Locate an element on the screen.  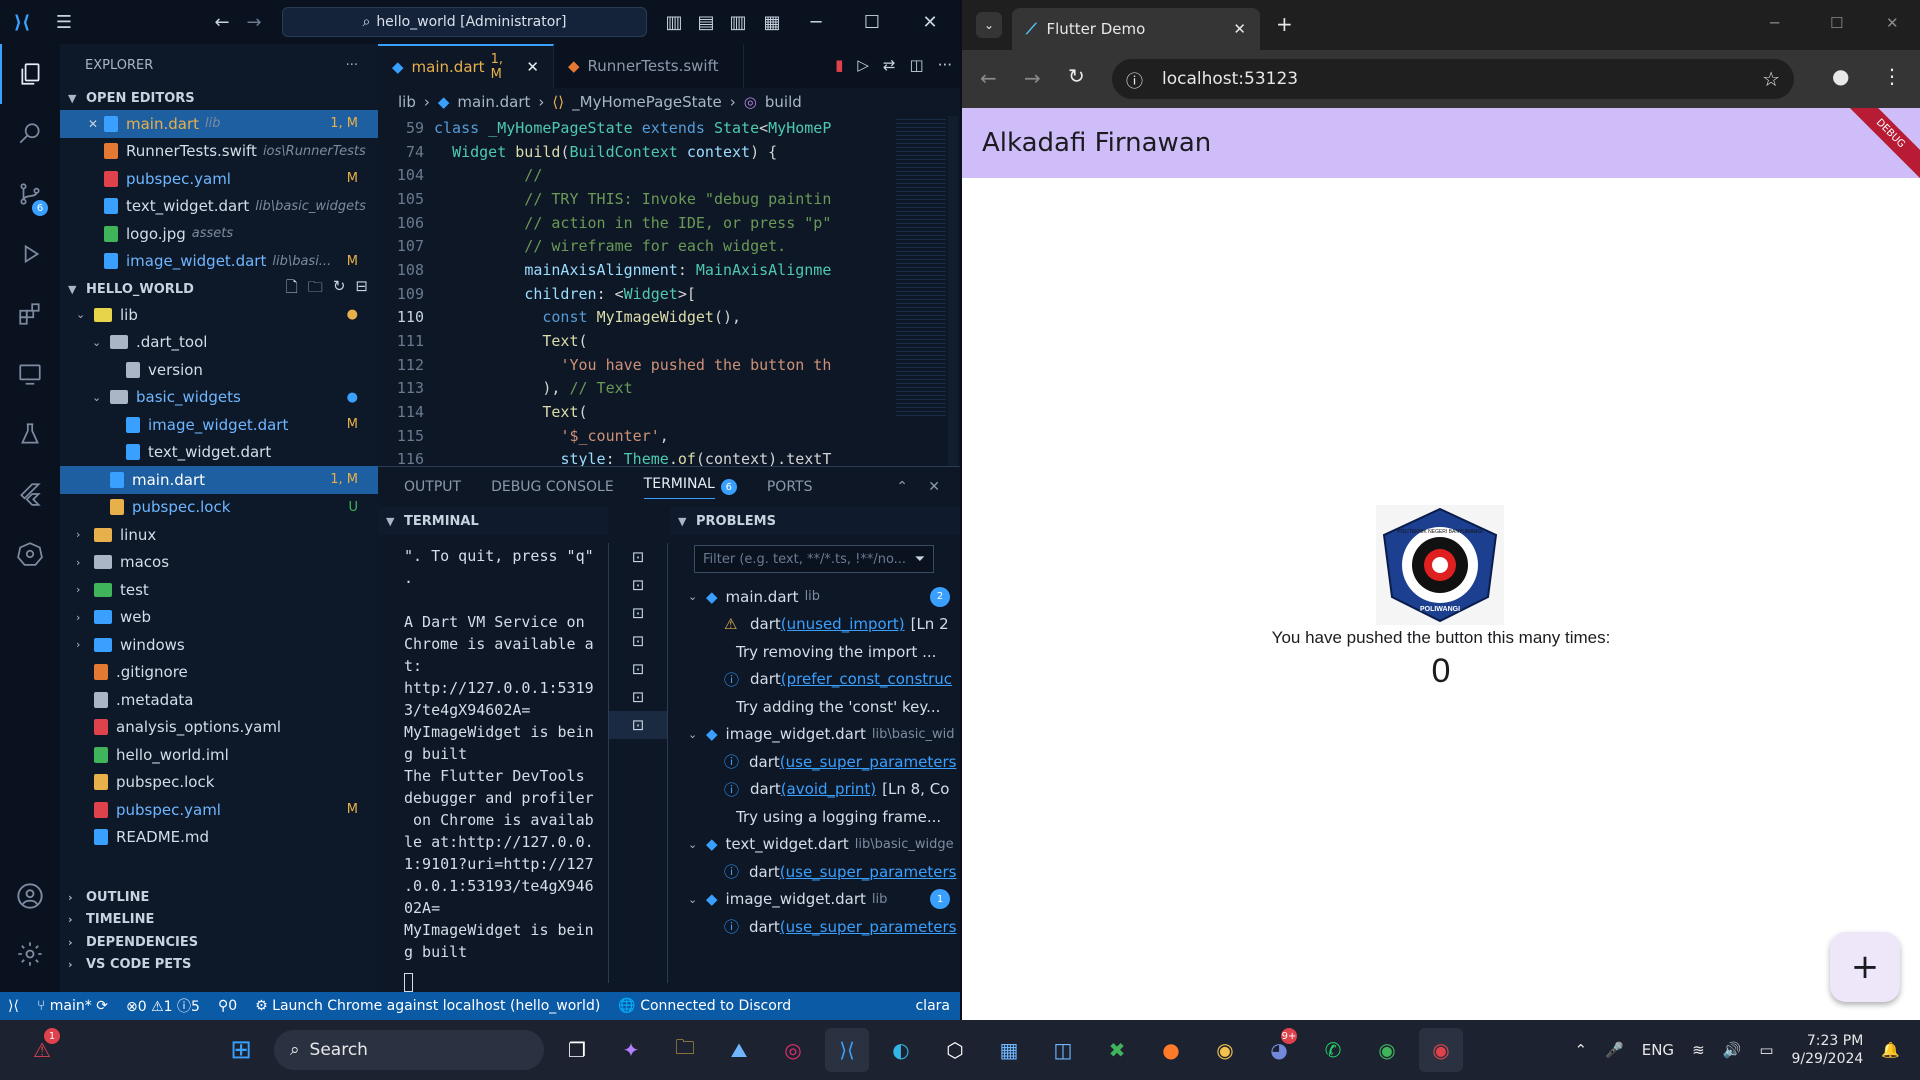
maximize-icon: ☐ is located at coordinates (1836, 23).